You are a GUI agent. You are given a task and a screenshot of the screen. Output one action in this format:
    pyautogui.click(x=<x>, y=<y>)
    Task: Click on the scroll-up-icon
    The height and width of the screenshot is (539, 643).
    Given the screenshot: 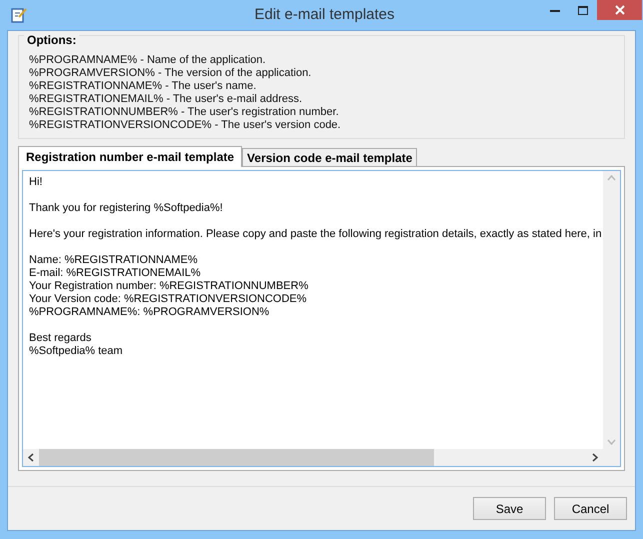 What is the action you would take?
    pyautogui.click(x=611, y=178)
    